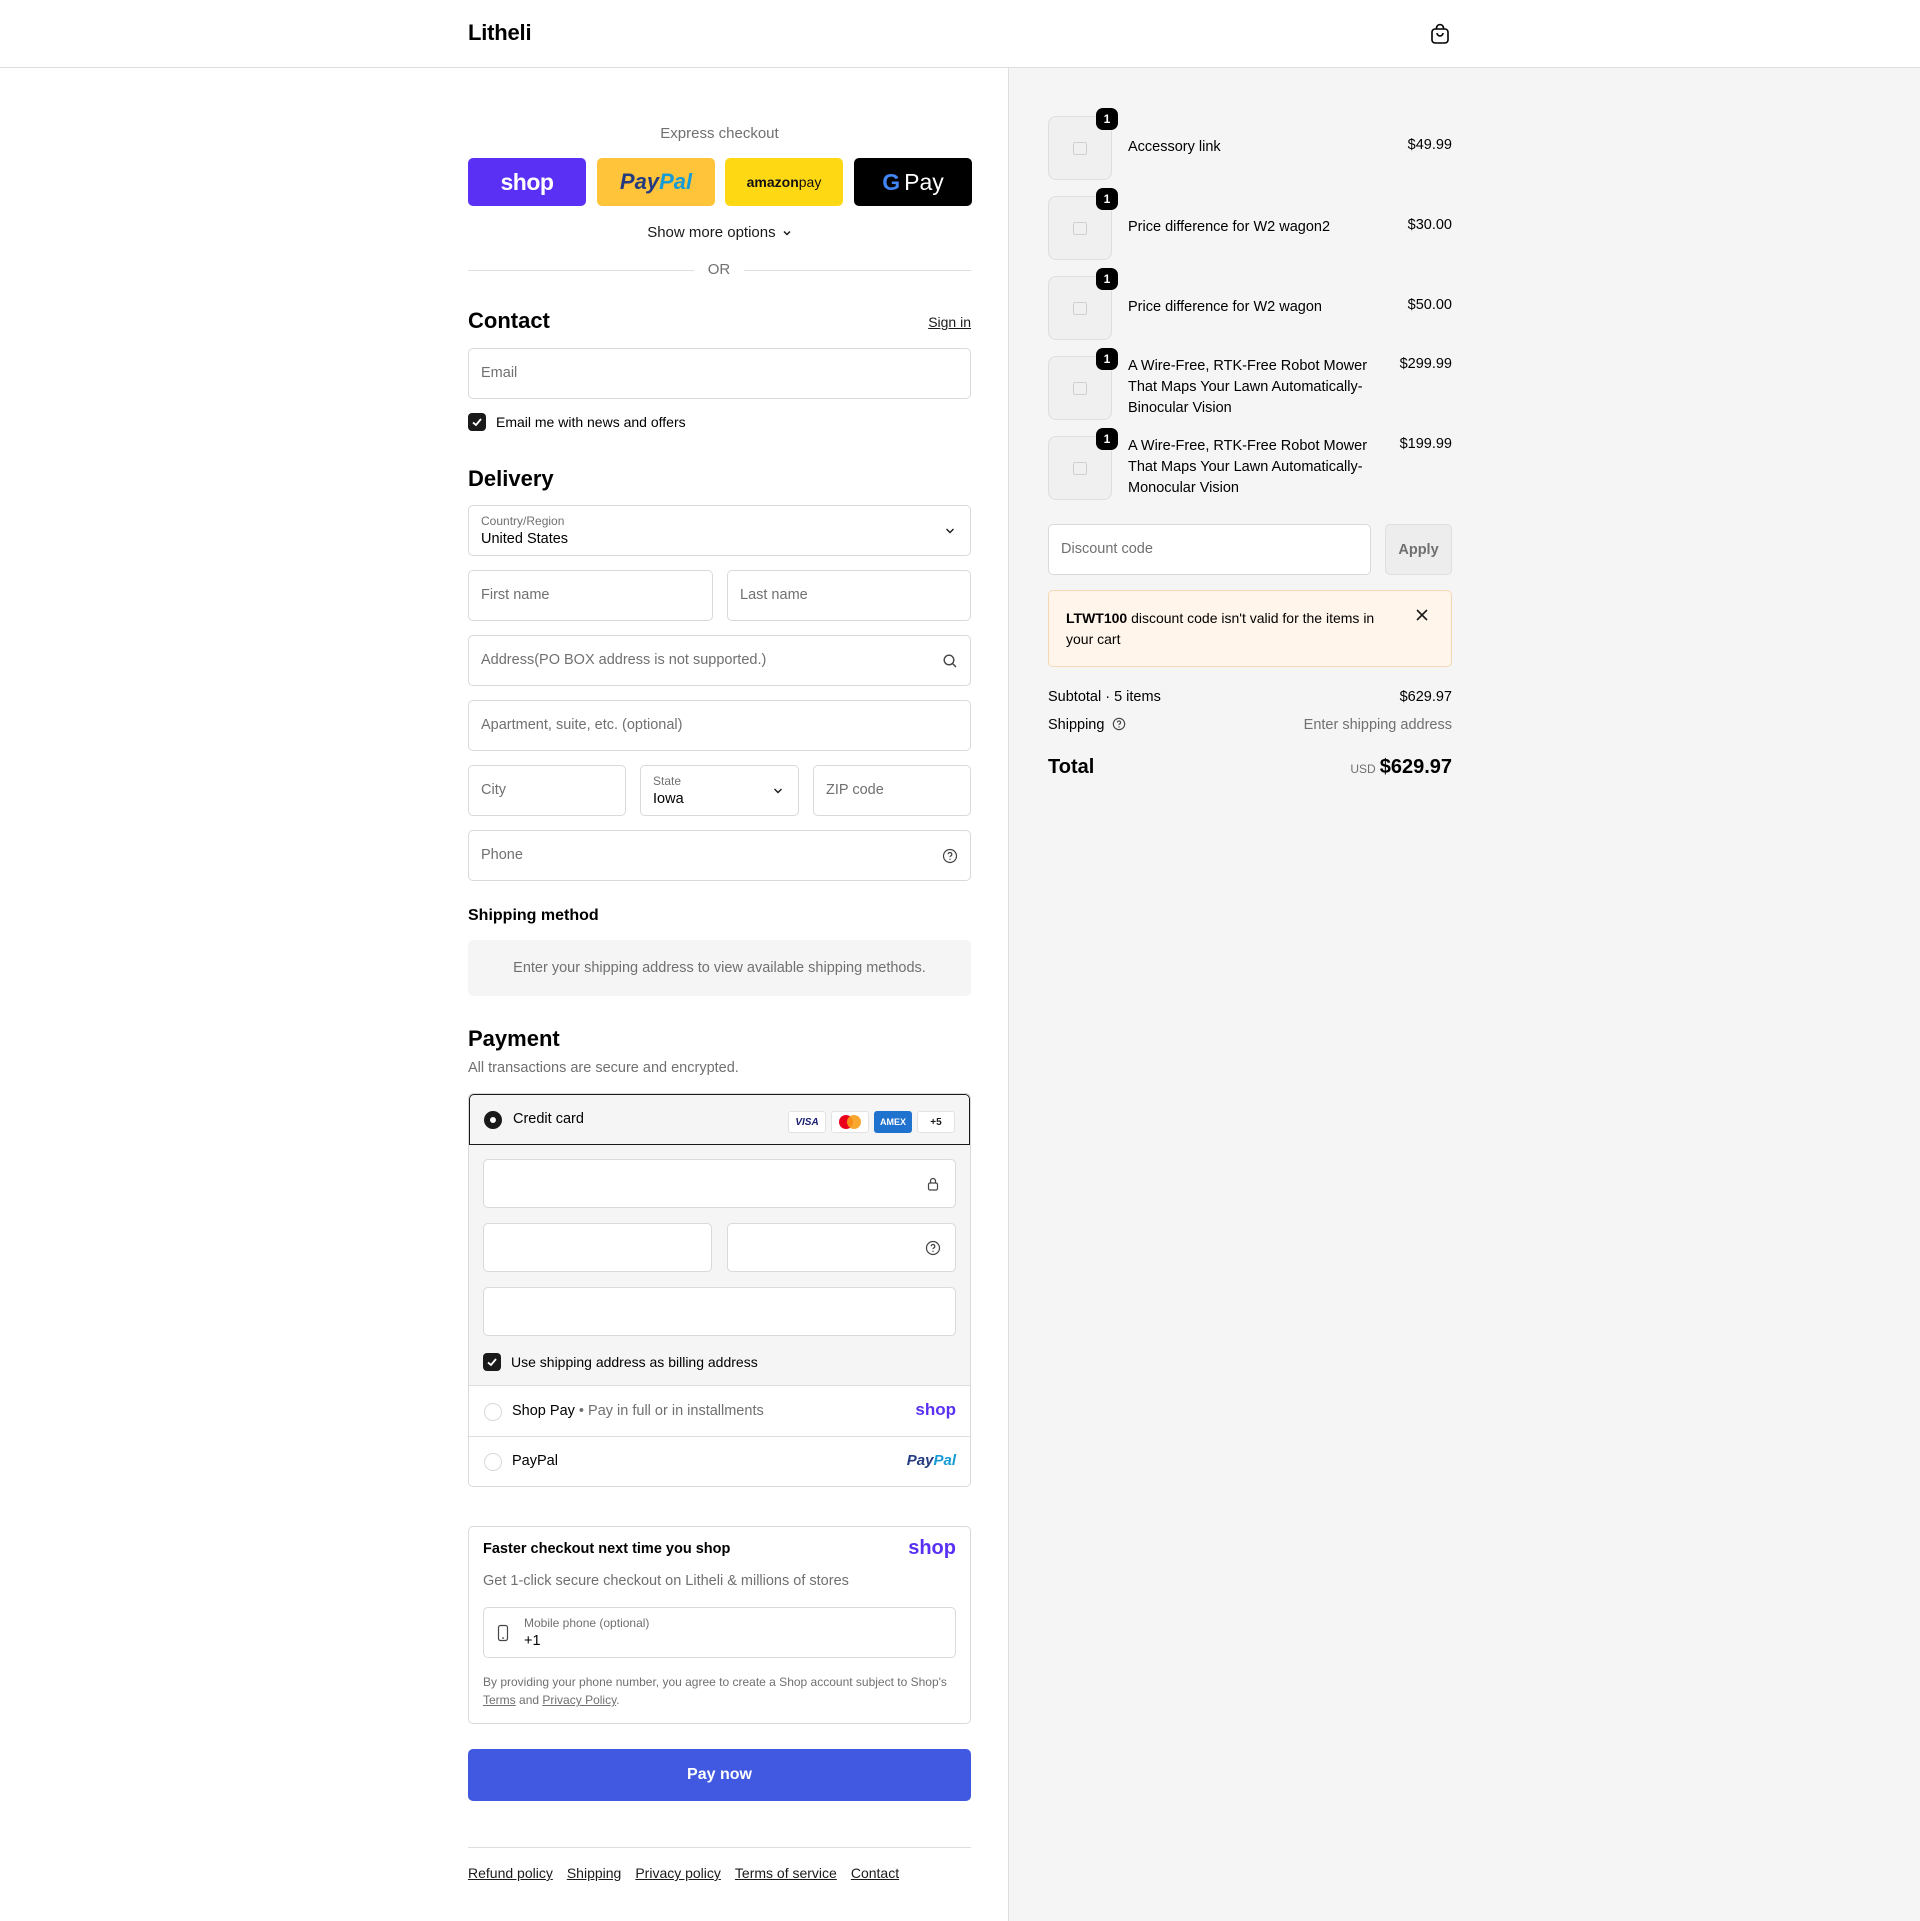 This screenshot has height=1921, width=1920. What do you see at coordinates (492, 1362) in the screenshot?
I see `checkmark-icon` at bounding box center [492, 1362].